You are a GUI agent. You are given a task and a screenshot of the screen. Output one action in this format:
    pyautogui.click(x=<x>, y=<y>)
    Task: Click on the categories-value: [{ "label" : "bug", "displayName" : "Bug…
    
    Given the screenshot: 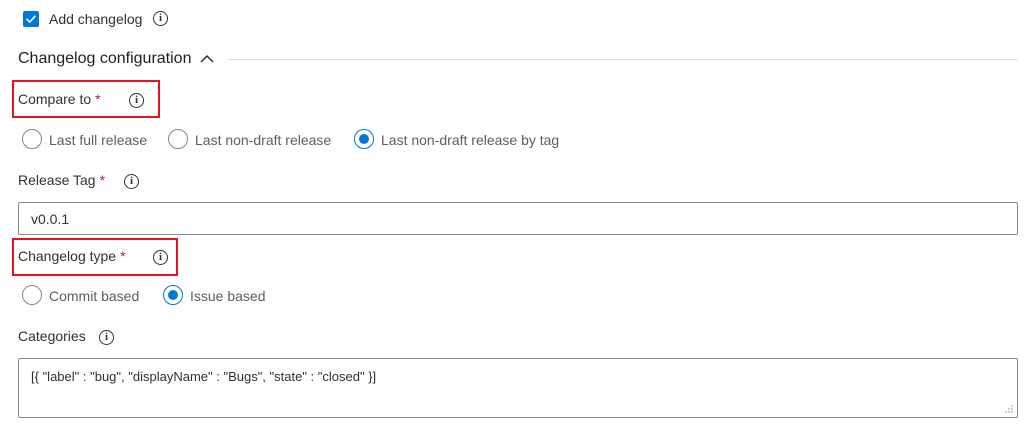 What is the action you would take?
    pyautogui.click(x=204, y=376)
    